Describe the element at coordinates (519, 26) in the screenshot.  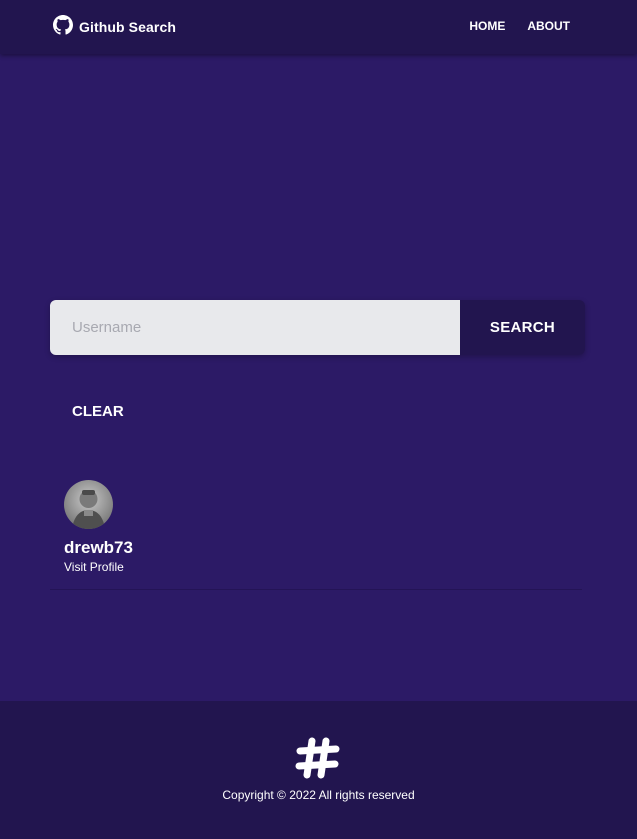
I see `nav-links: HOME ABOUT` at that location.